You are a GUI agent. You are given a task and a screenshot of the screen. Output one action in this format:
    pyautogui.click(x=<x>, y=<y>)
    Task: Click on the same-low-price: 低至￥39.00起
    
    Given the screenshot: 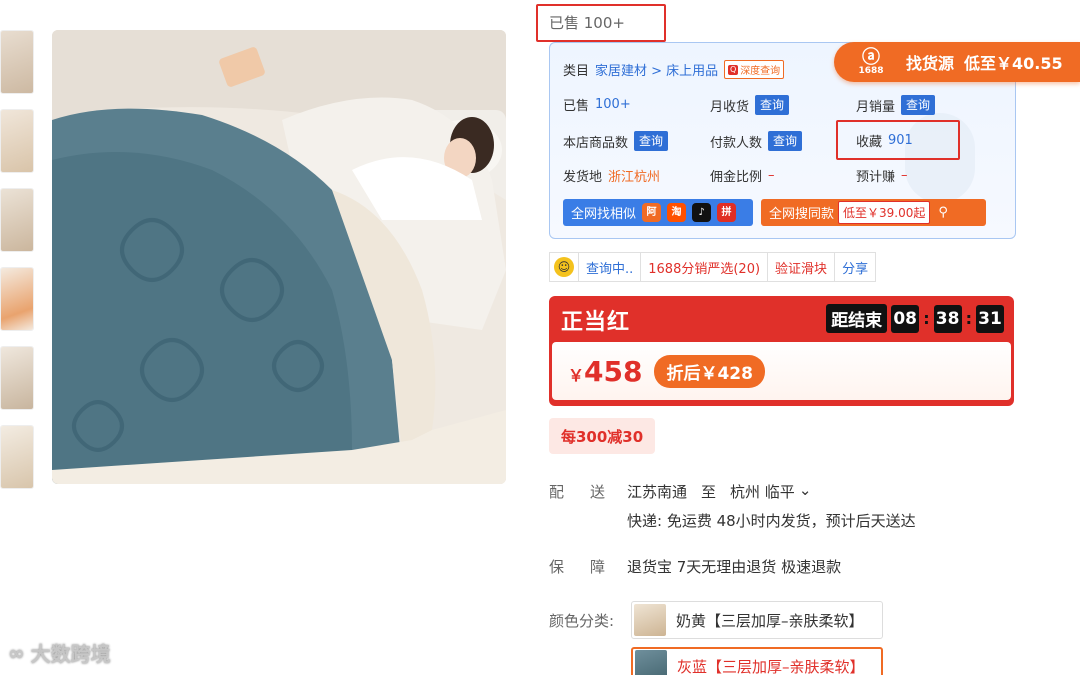 What is the action you would take?
    pyautogui.click(x=884, y=212)
    